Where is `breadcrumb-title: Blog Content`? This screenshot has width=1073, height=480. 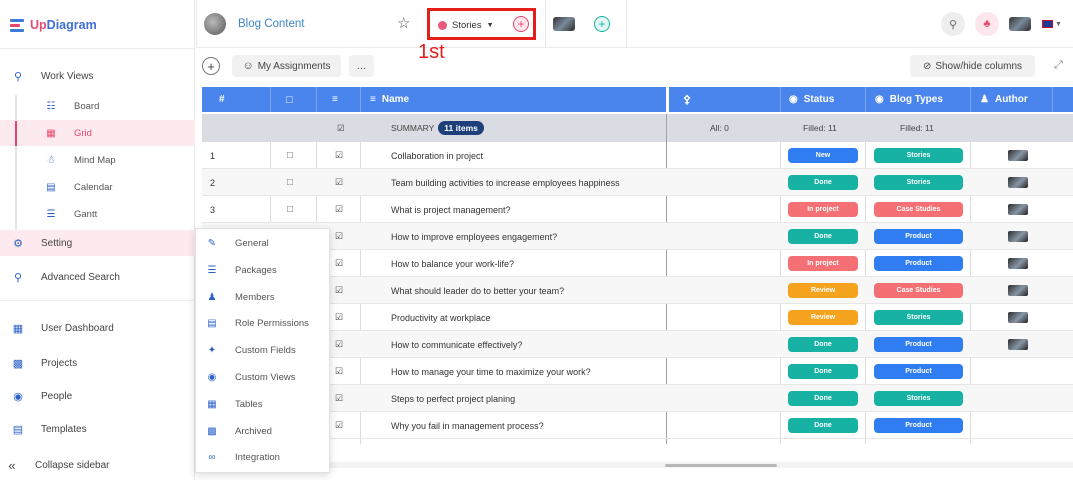
breadcrumb-title: Blog Content is located at coordinates (271, 24).